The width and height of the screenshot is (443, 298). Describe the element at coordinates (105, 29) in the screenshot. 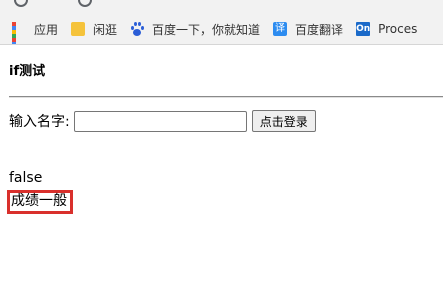

I see `bookmark-label: 闲逛` at that location.